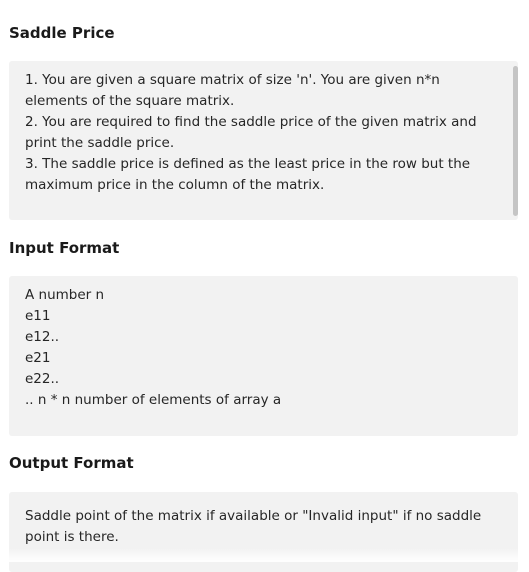 The height and width of the screenshot is (572, 529). I want to click on description-line: elements of the square matrix., so click(130, 101).